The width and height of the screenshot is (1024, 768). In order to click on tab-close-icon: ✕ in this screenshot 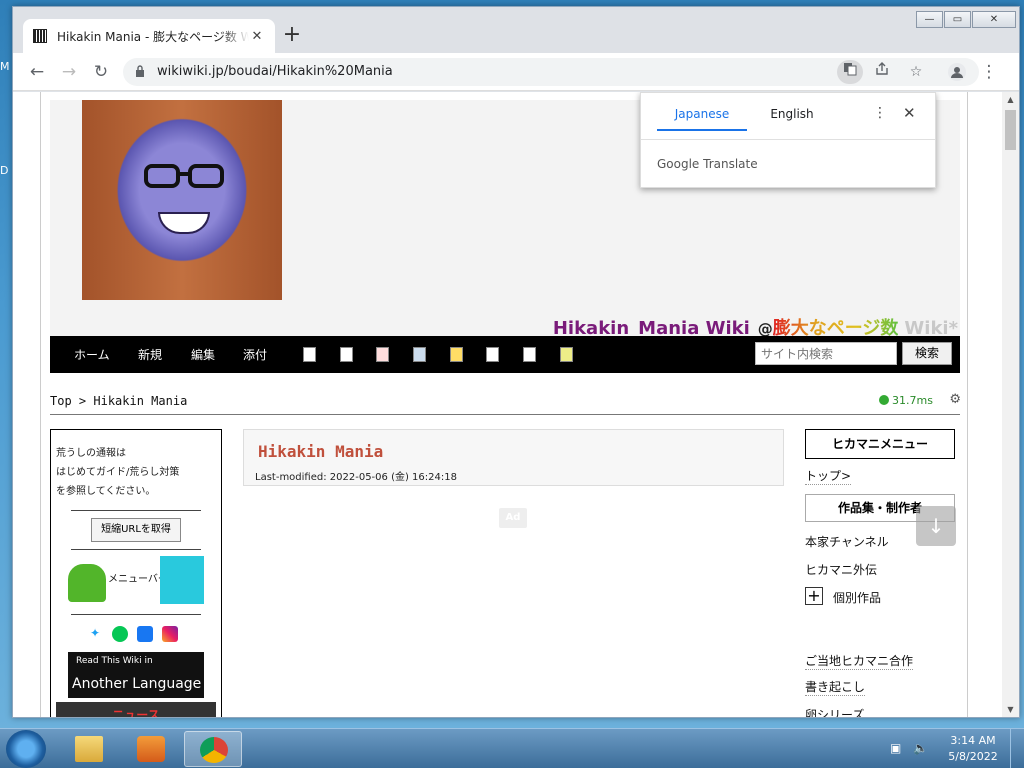, I will do `click(257, 36)`.